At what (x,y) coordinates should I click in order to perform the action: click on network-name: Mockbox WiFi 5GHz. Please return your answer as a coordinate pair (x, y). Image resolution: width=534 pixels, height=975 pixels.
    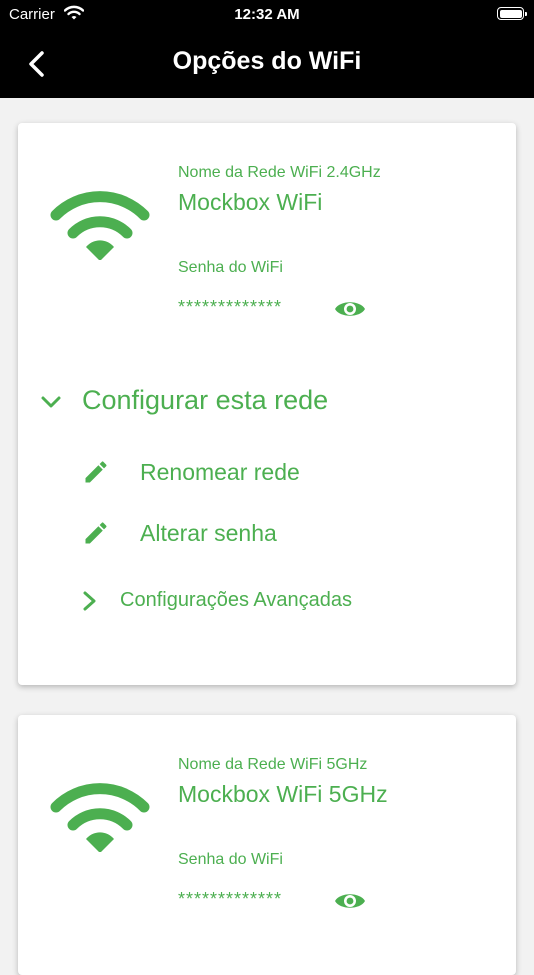
    Looking at the image, I should click on (283, 794).